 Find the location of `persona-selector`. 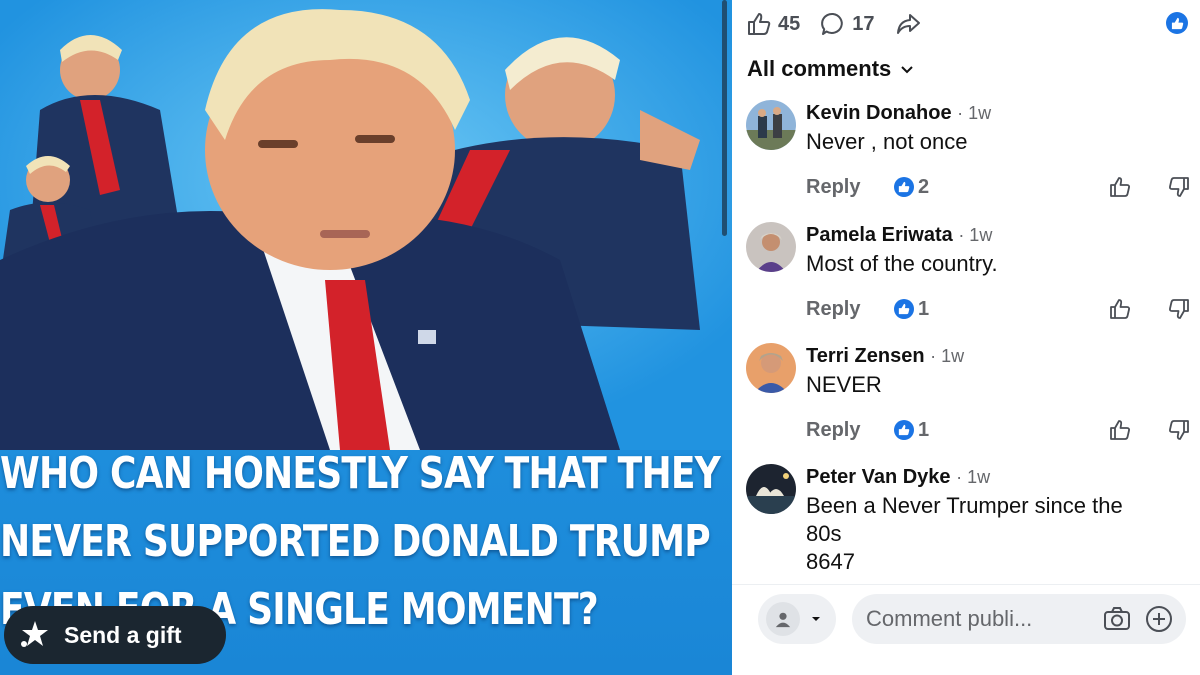

persona-selector is located at coordinates (797, 619).